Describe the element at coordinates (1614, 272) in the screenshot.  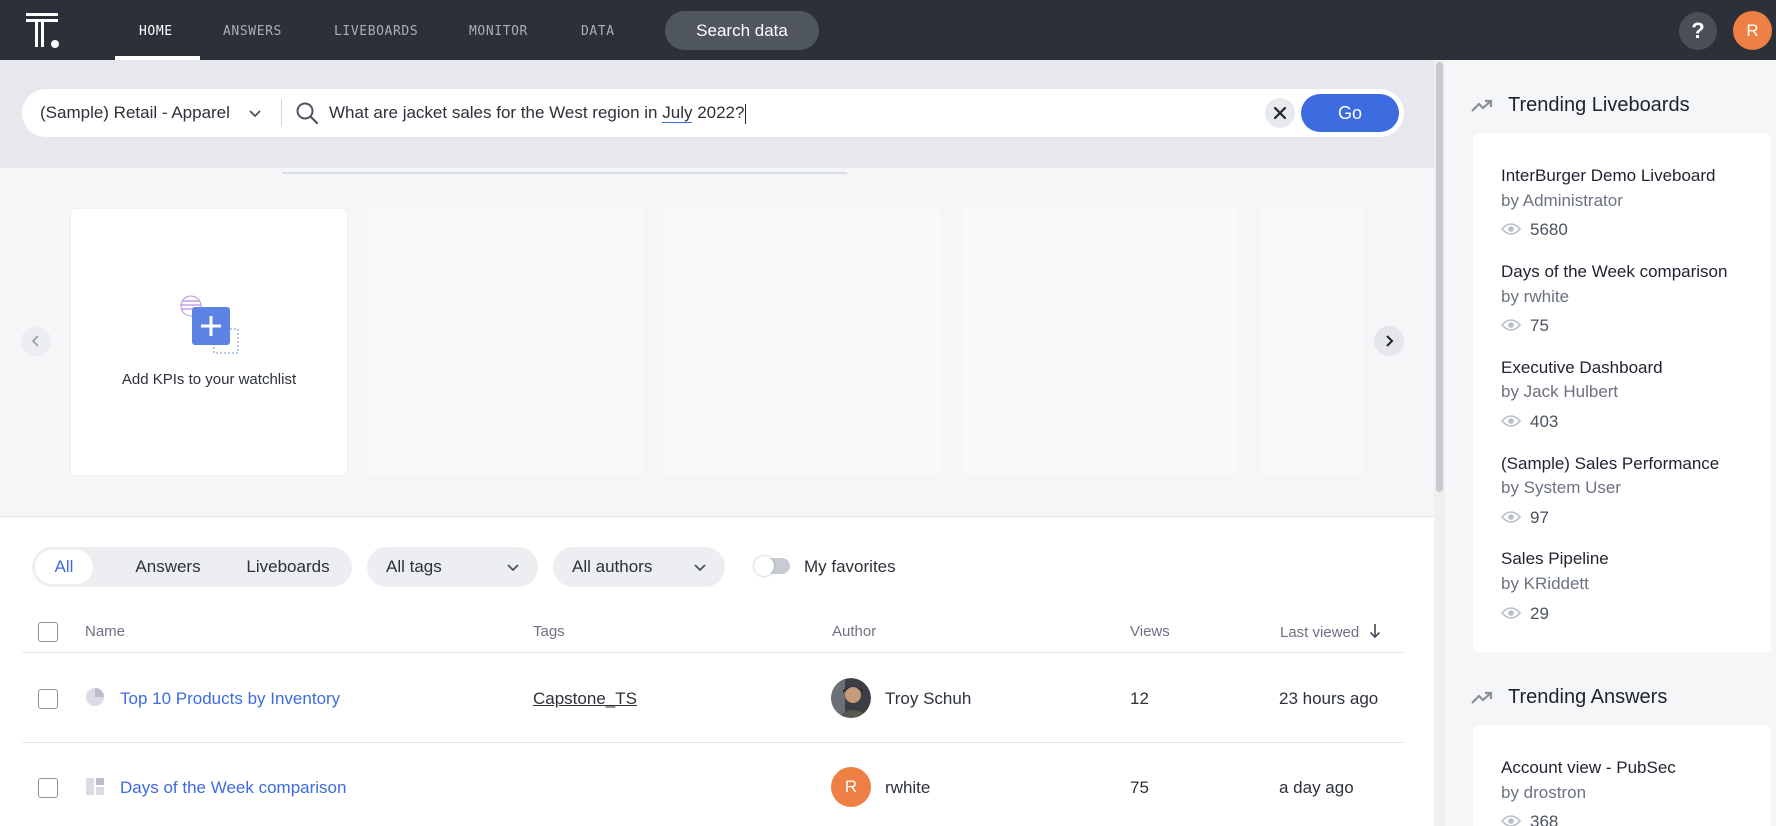
I see `trending-item-title: Days of the Week comparison` at that location.